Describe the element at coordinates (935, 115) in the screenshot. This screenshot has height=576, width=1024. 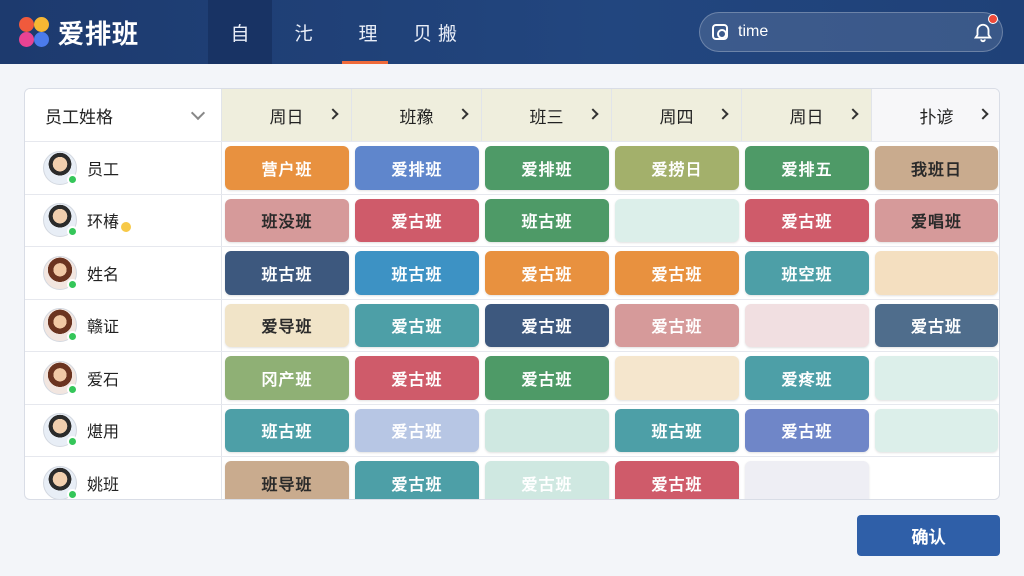
I see `day-header: 扑谚` at that location.